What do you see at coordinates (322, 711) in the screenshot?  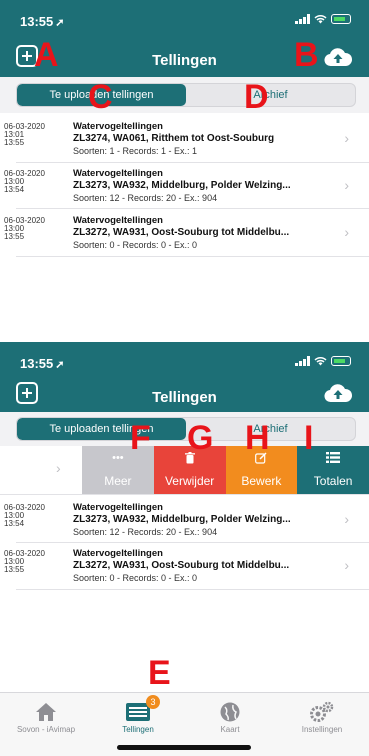 I see `gears-icon` at bounding box center [322, 711].